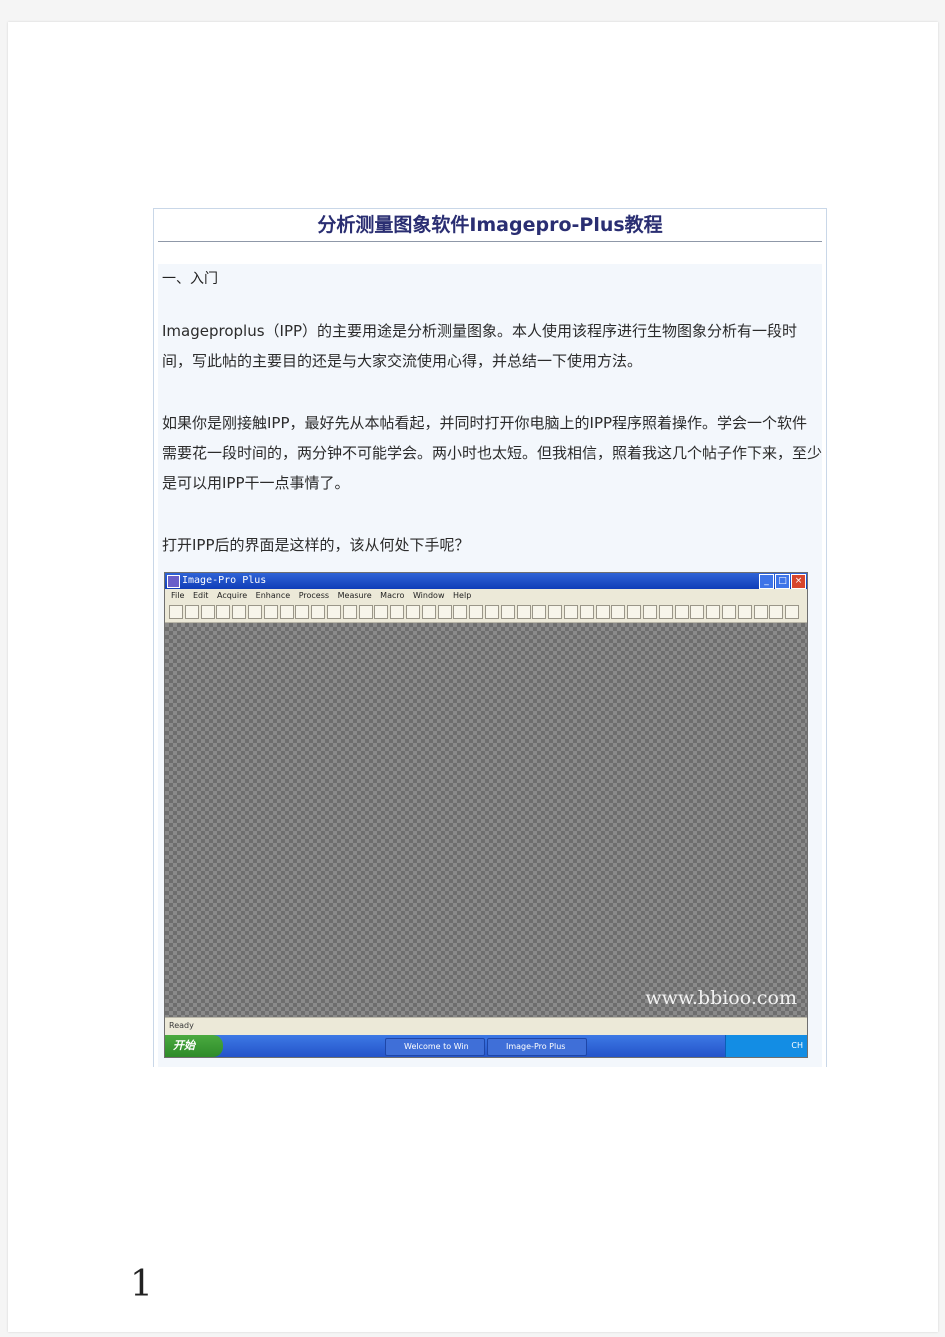  What do you see at coordinates (798, 581) in the screenshot?
I see `close-icon: ×` at bounding box center [798, 581].